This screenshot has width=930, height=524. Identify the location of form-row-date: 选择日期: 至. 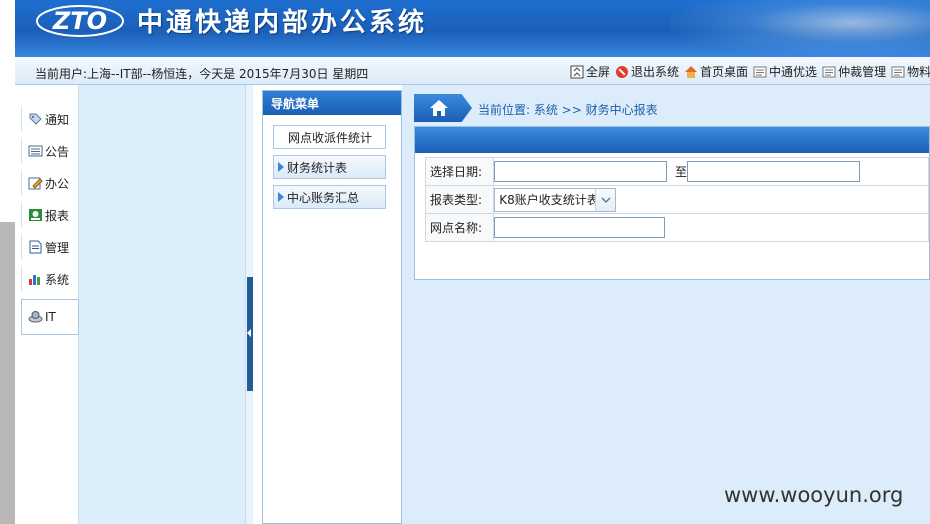
(676, 171).